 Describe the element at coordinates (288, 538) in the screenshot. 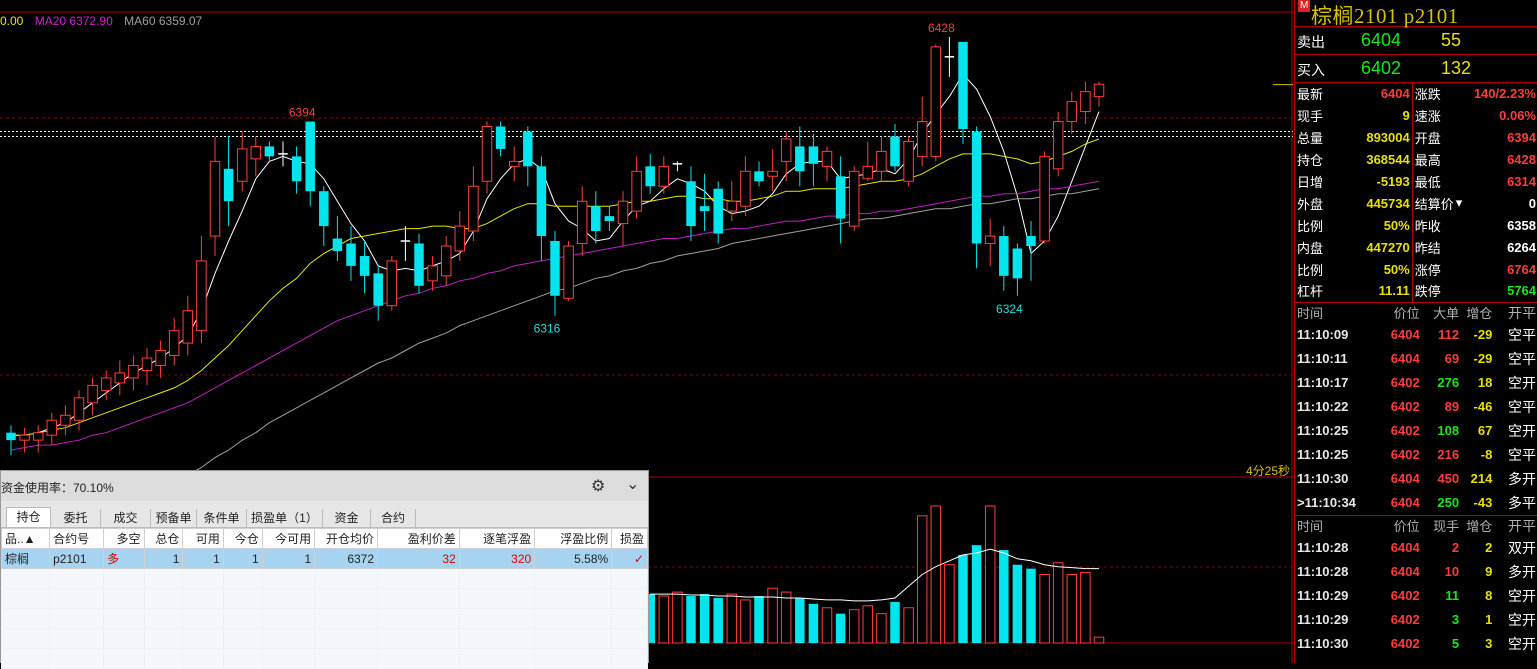

I see `column-header: 今可用` at that location.